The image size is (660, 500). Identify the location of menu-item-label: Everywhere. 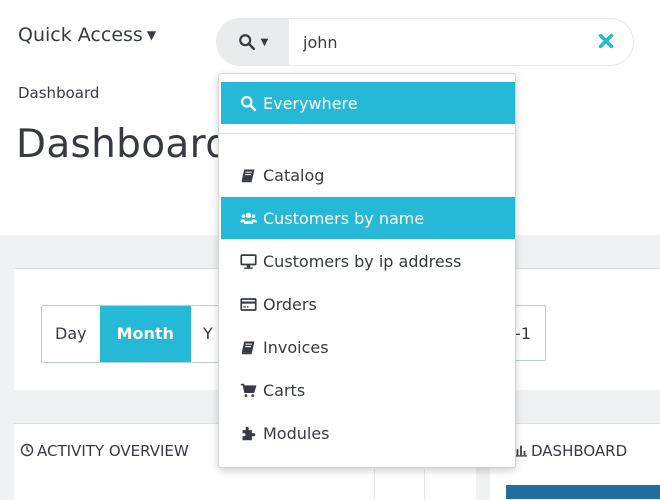
(310, 103).